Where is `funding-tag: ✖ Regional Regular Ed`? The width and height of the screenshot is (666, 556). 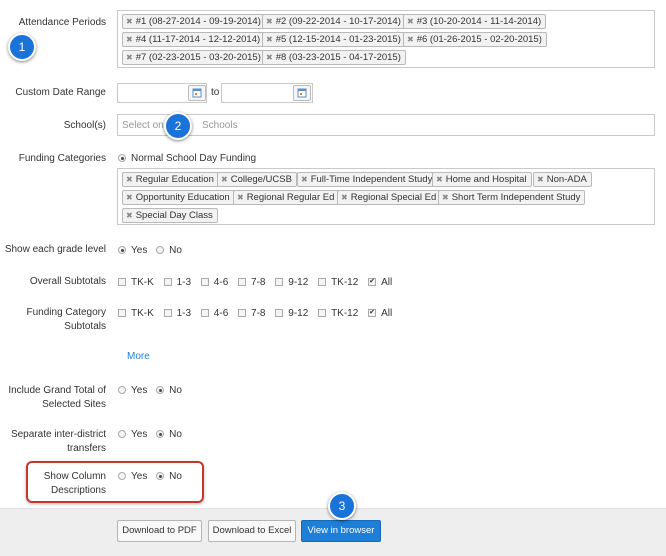
funding-tag: ✖ Regional Regular Ed is located at coordinates (286, 197).